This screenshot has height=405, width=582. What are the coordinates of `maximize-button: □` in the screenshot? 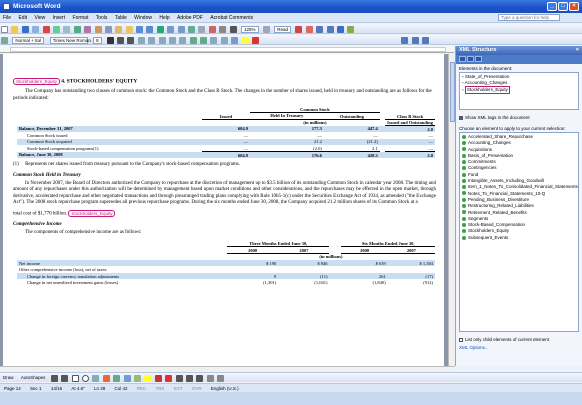 It's located at (563, 6).